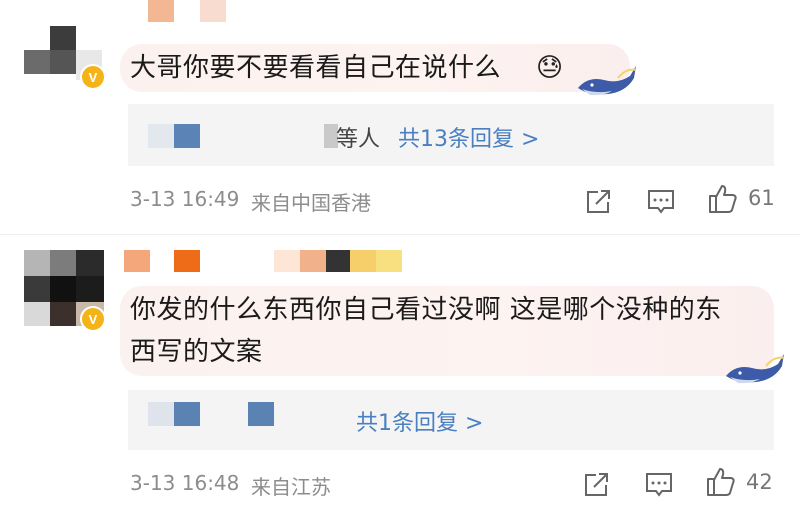 Image resolution: width=800 pixels, height=509 pixels. I want to click on timestamp: 3-13 16:48, so click(185, 483).